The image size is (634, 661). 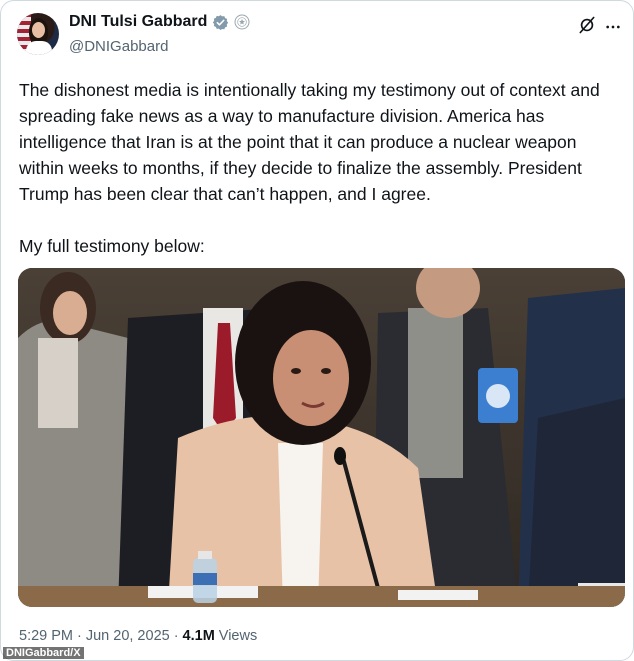 I want to click on avatar-face, so click(x=38, y=30).